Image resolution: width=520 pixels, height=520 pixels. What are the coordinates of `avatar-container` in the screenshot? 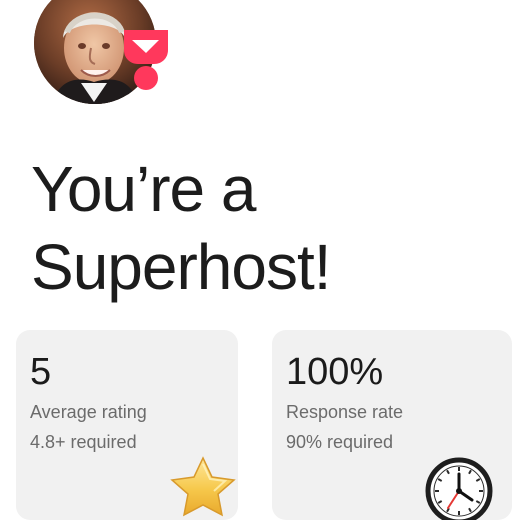 It's located at (101, 52).